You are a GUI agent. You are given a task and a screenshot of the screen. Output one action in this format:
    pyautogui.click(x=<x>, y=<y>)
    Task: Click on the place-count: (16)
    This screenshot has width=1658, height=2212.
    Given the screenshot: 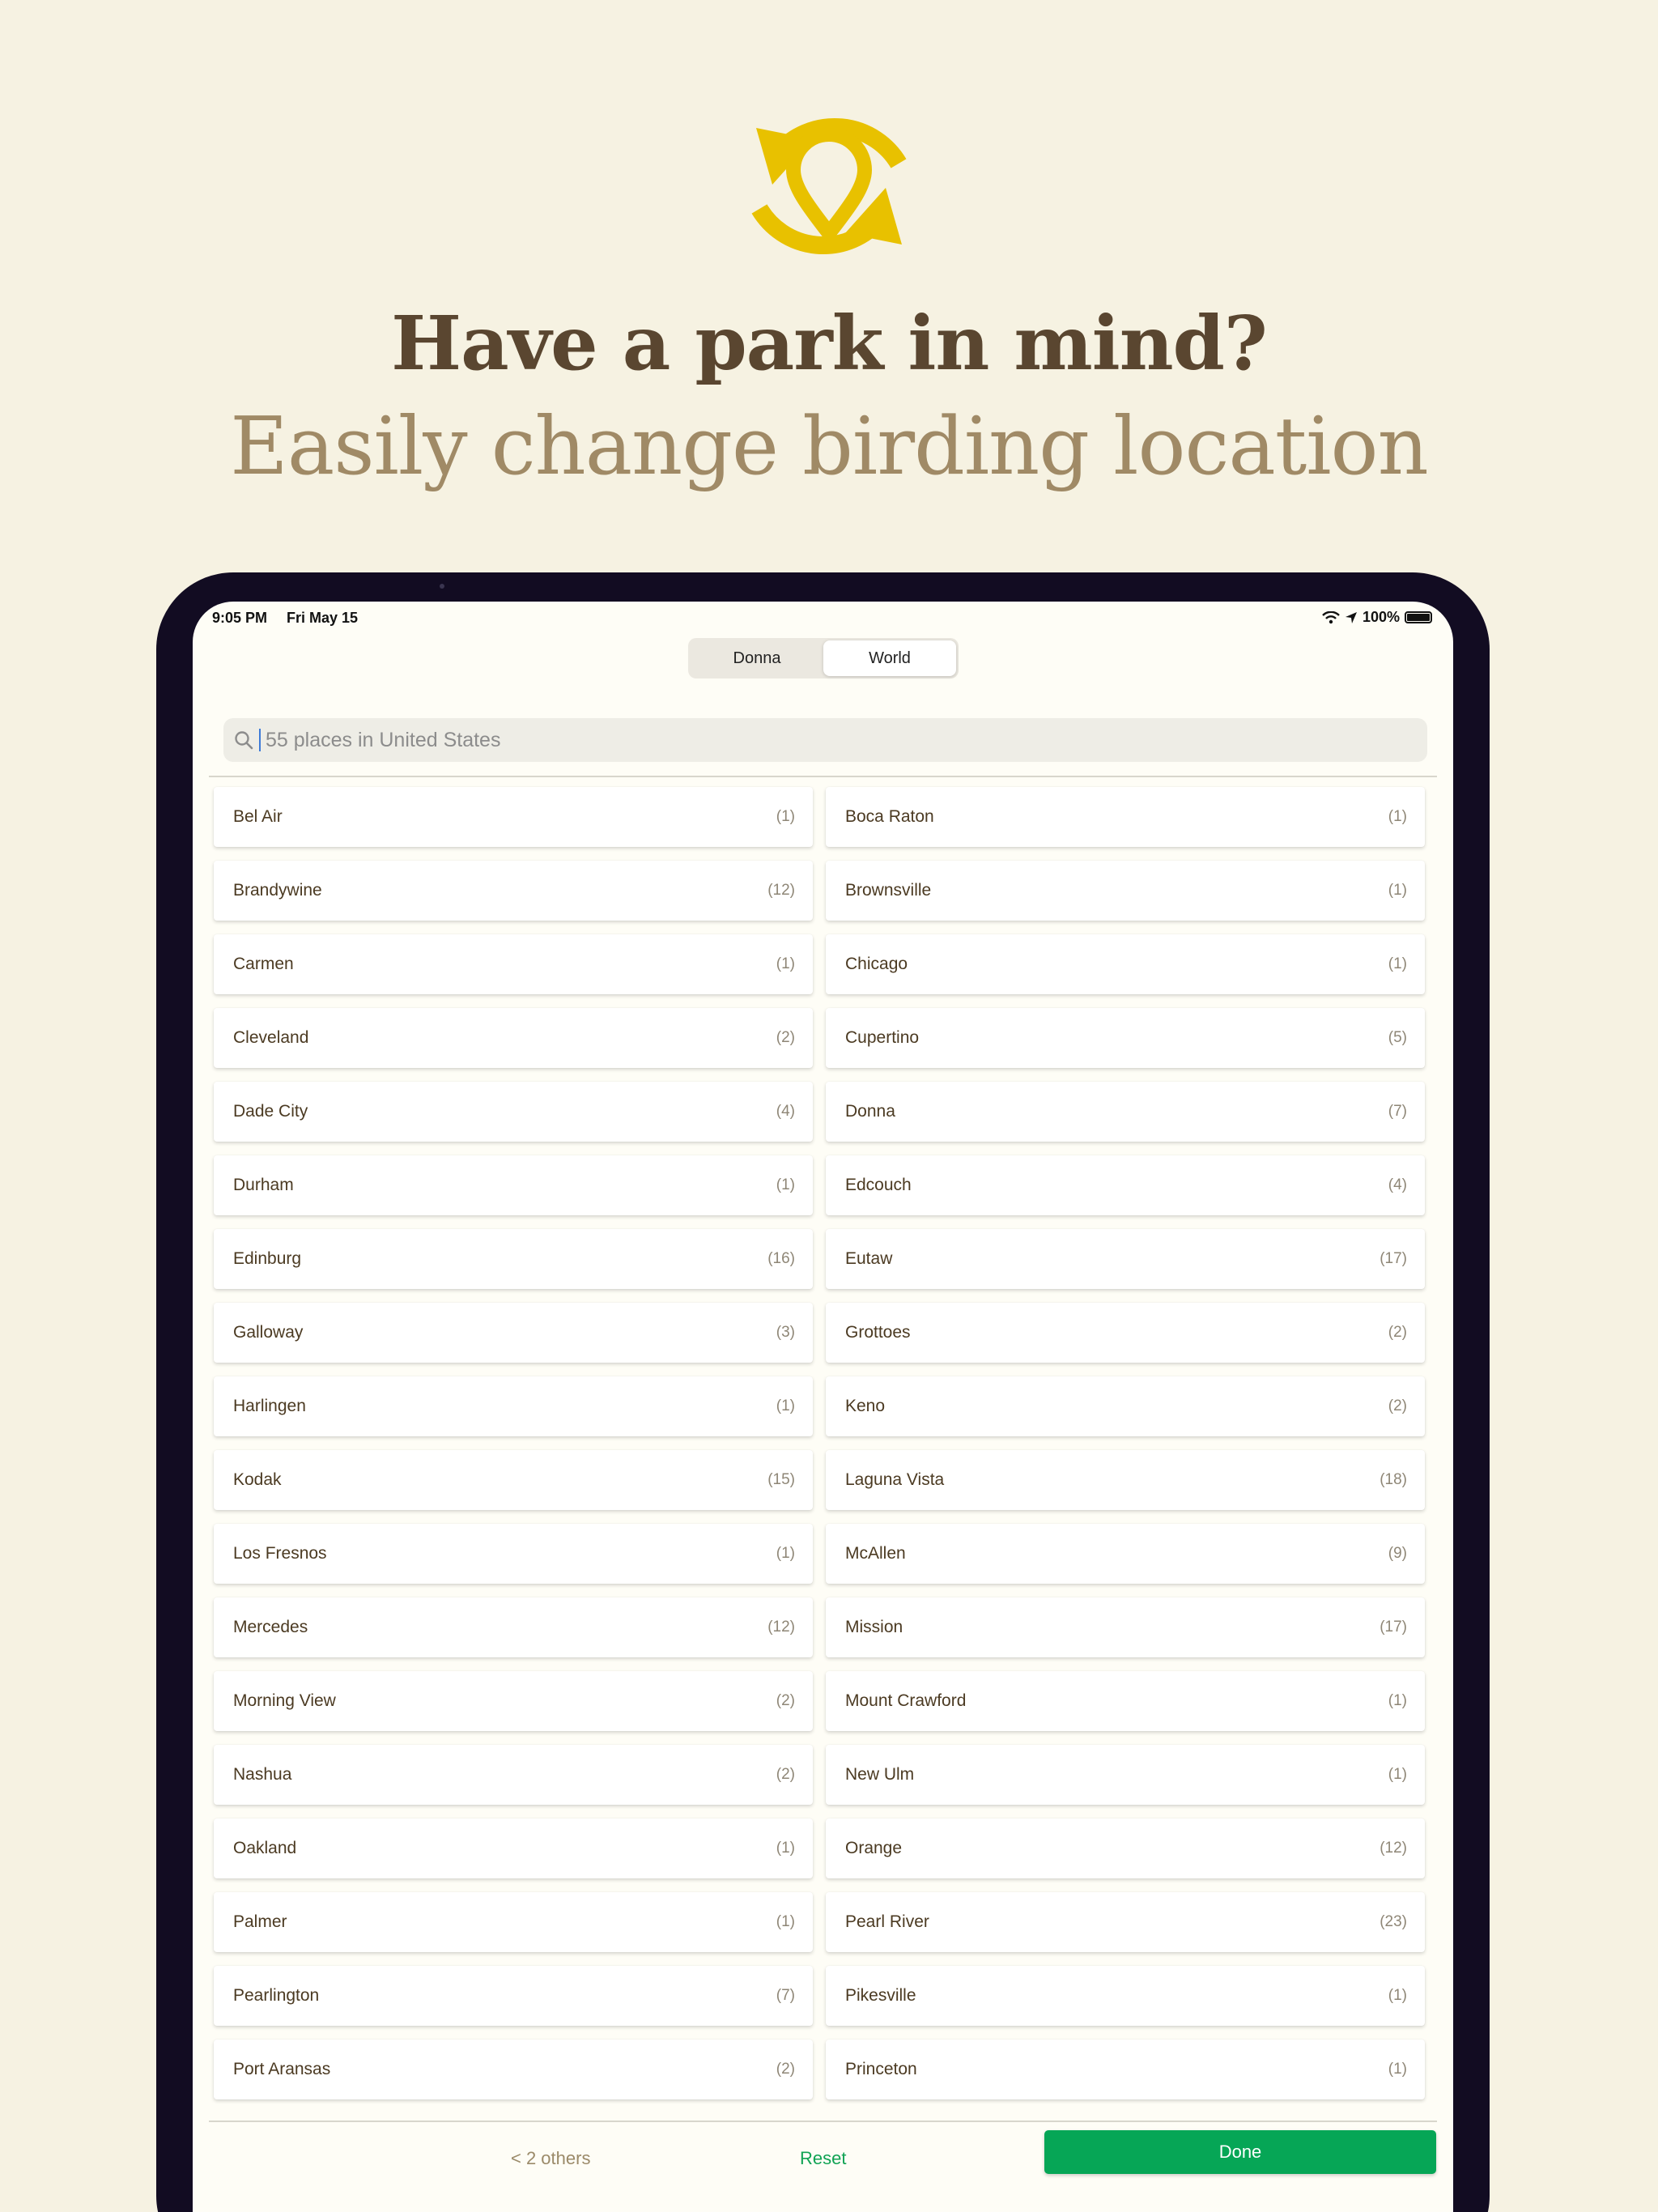 What is the action you would take?
    pyautogui.click(x=781, y=1259)
    